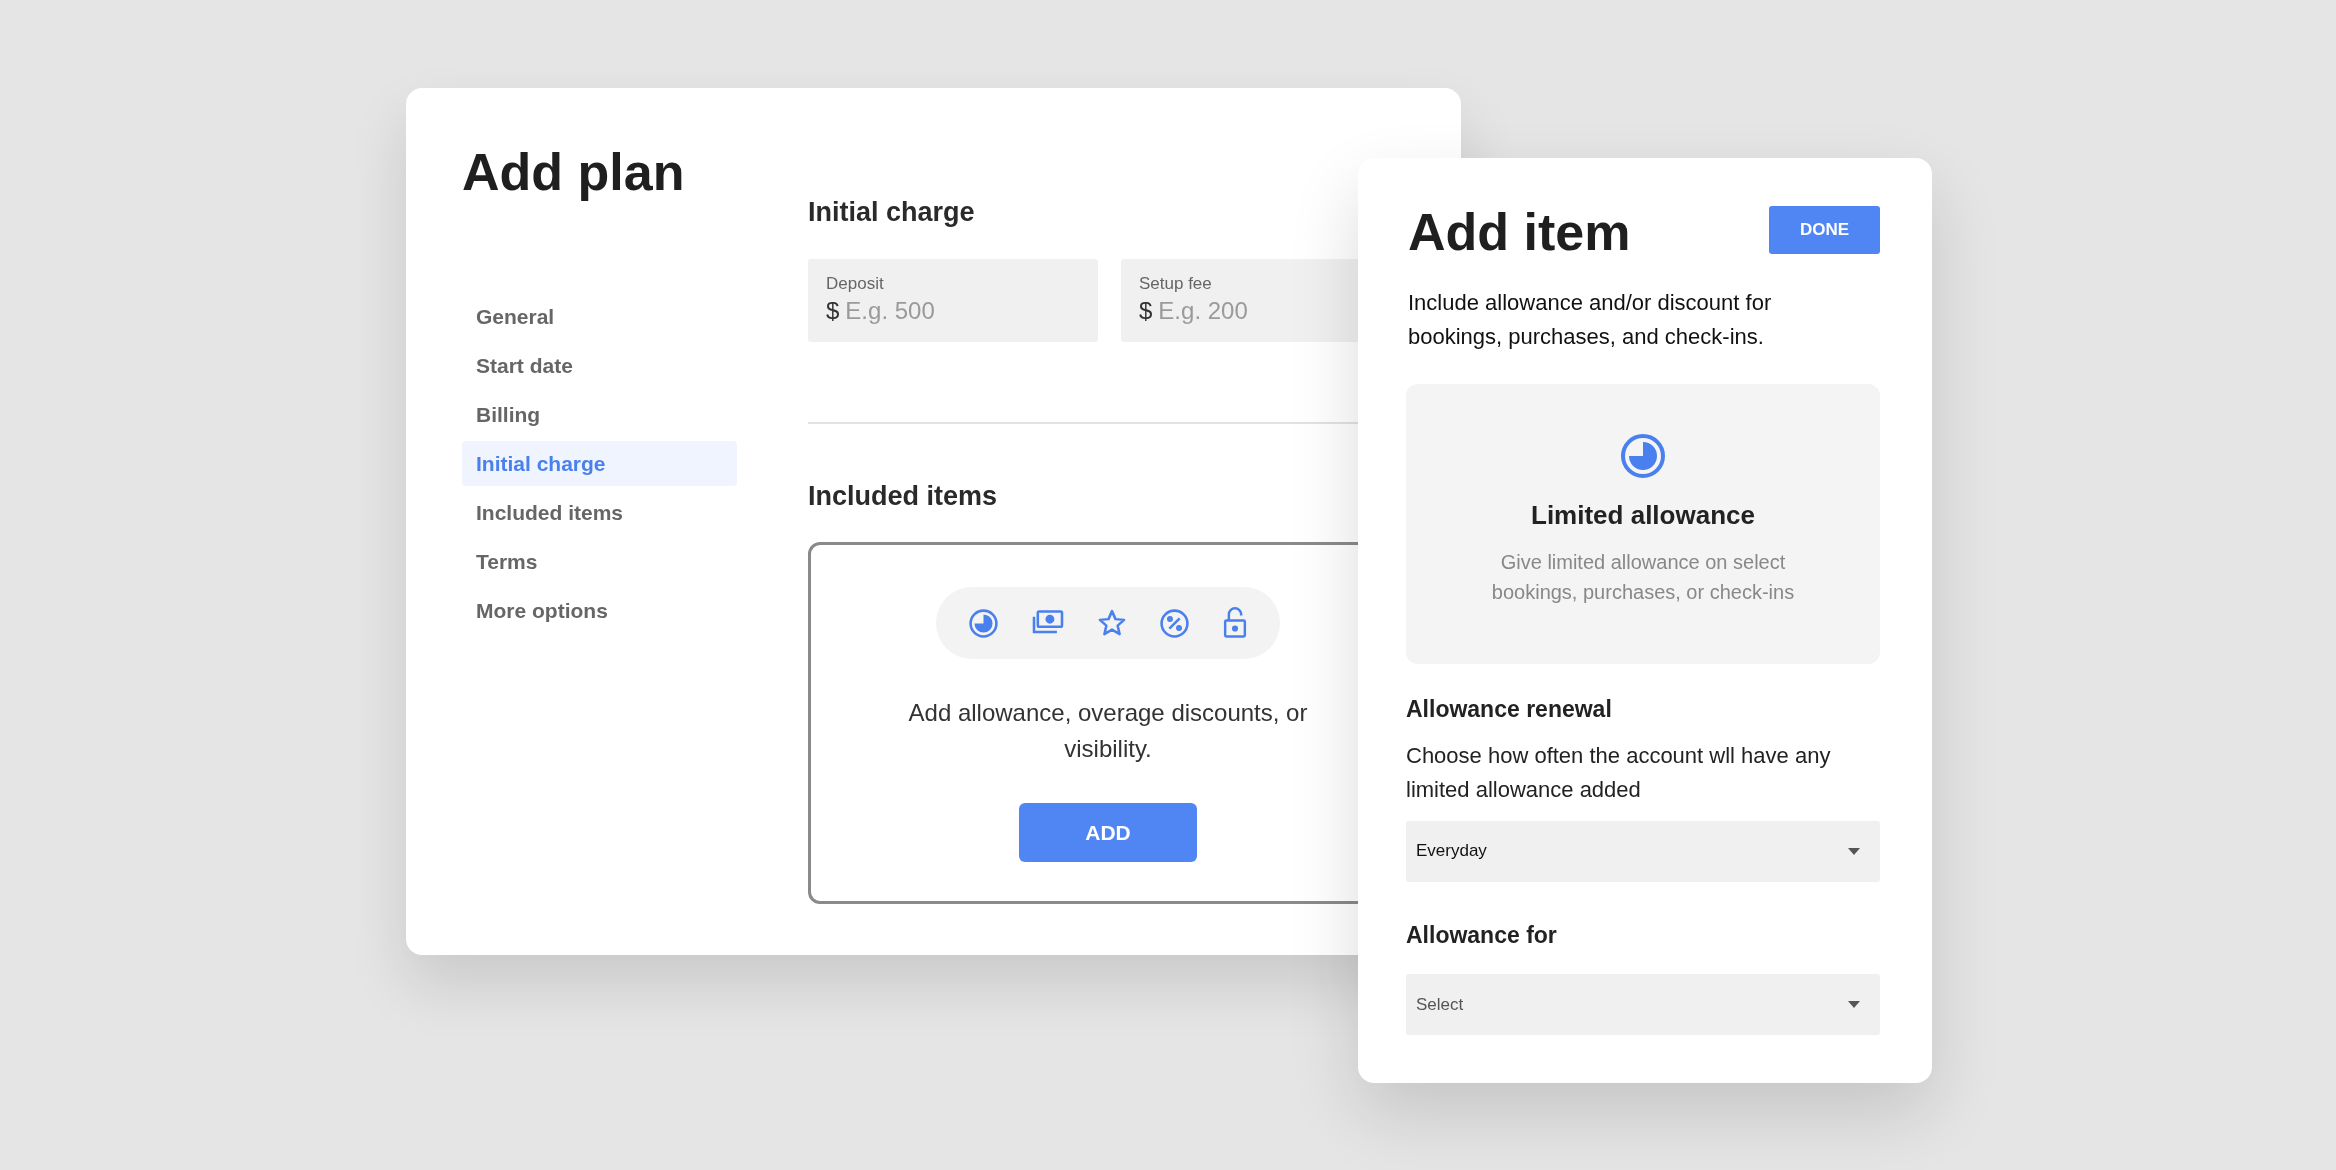  Describe the element at coordinates (945, 310) in the screenshot. I see `amount-input: E.g. 500` at that location.